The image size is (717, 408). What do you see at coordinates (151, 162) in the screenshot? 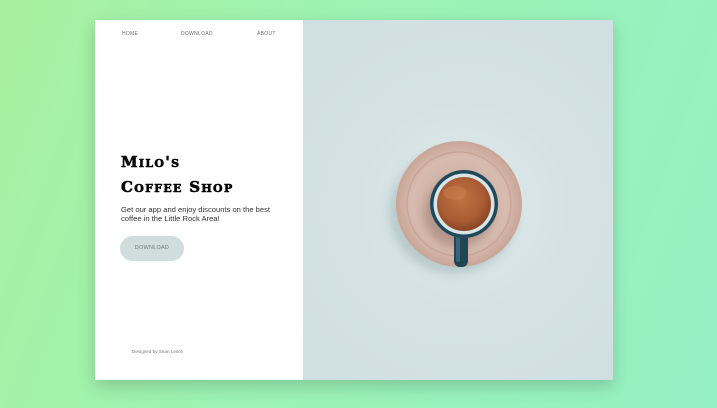
I see `title-line-1: Milo's` at bounding box center [151, 162].